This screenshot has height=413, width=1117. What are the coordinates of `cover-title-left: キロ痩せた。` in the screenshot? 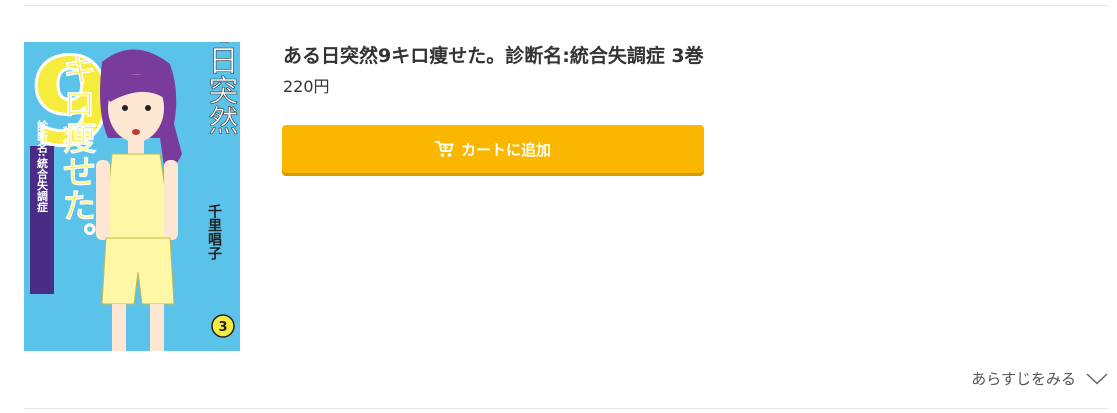 It's located at (76, 154).